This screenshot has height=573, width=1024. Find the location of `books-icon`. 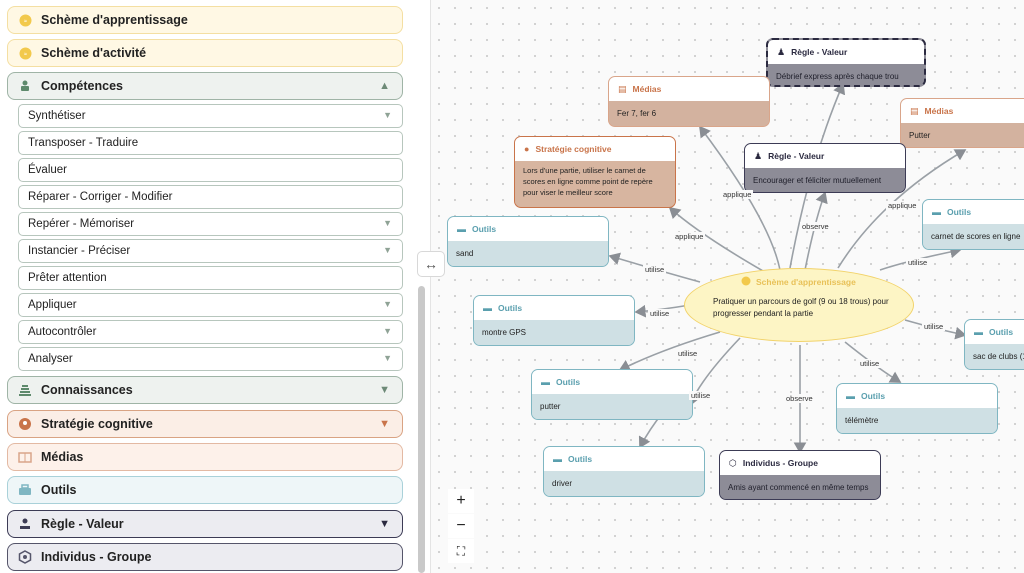

books-icon is located at coordinates (25, 390).